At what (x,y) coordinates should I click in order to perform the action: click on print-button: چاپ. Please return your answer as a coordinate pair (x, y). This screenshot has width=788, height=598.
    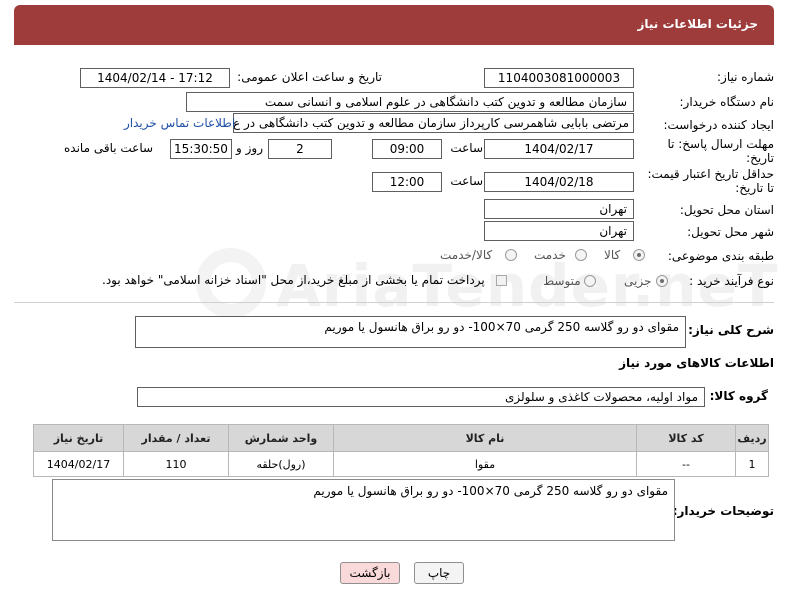
    Looking at the image, I should click on (439, 573).